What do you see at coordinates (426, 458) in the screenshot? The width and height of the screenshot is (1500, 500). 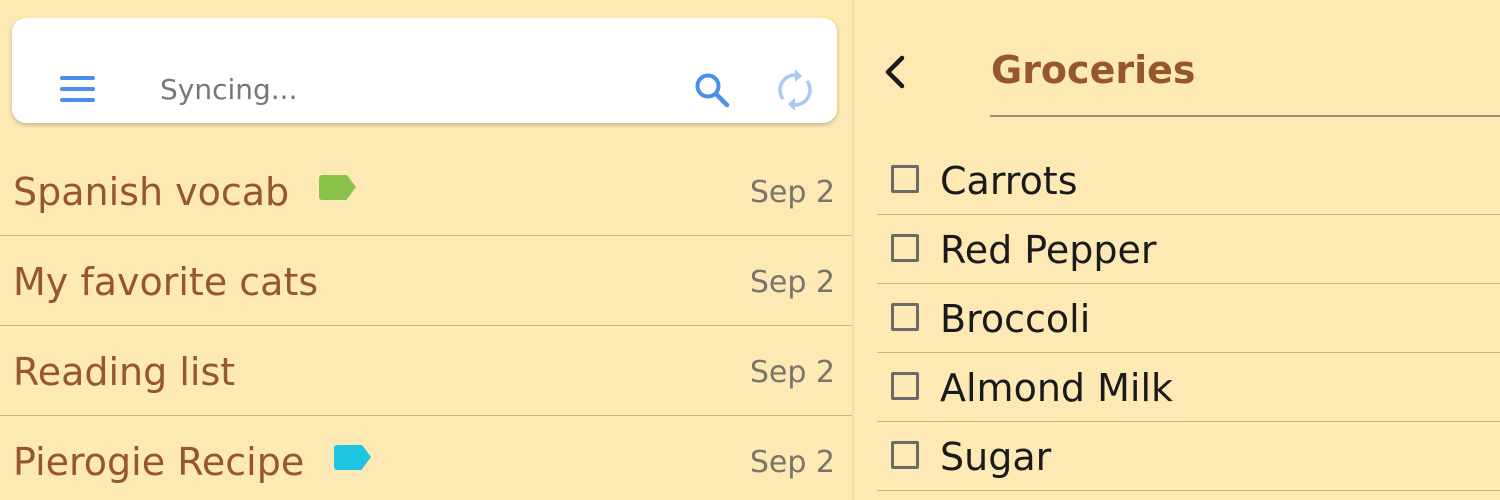 I see `note-item-pierogie-recipe: Pierogie Recipe Sep 2` at bounding box center [426, 458].